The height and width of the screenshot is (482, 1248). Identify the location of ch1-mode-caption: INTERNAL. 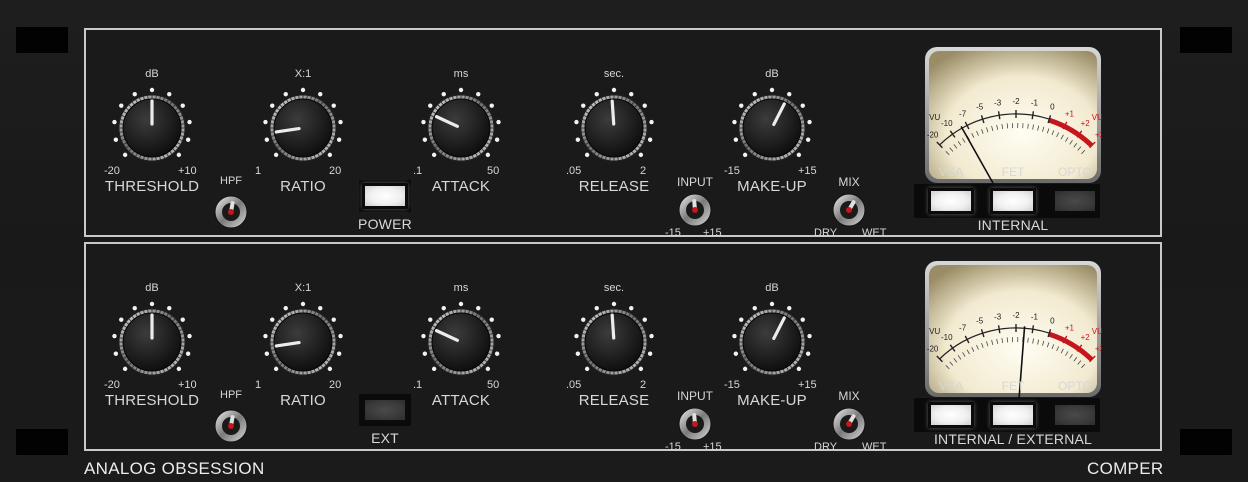
(1013, 225).